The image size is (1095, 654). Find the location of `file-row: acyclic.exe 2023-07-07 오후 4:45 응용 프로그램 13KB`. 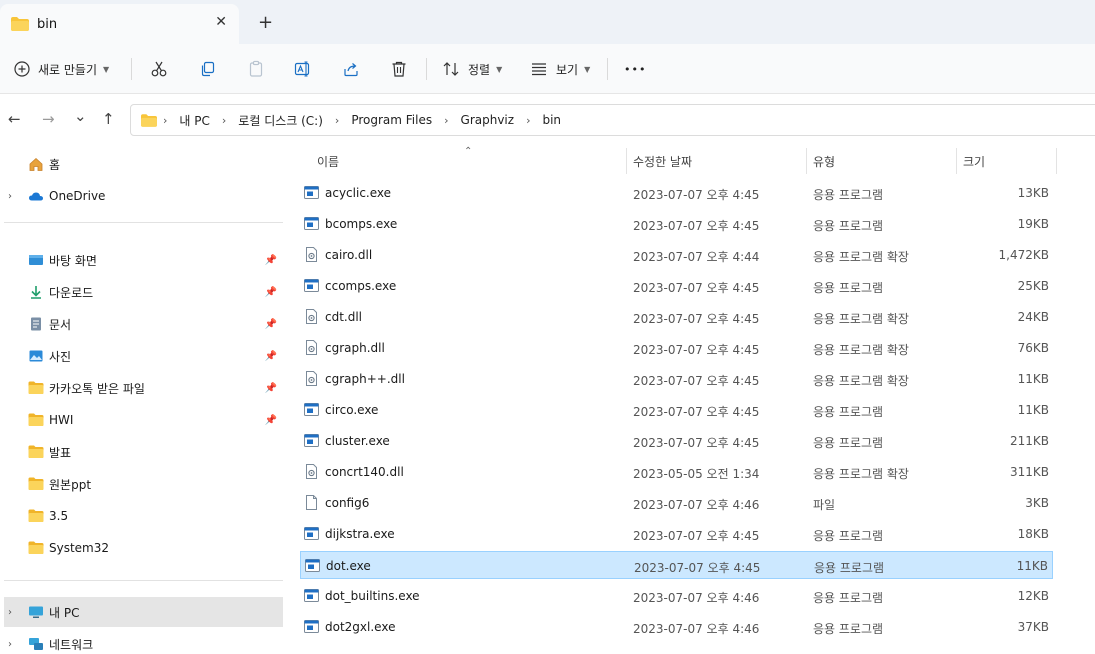

file-row: acyclic.exe 2023-07-07 오후 4:45 응용 프로그램 13KB is located at coordinates (676, 193).